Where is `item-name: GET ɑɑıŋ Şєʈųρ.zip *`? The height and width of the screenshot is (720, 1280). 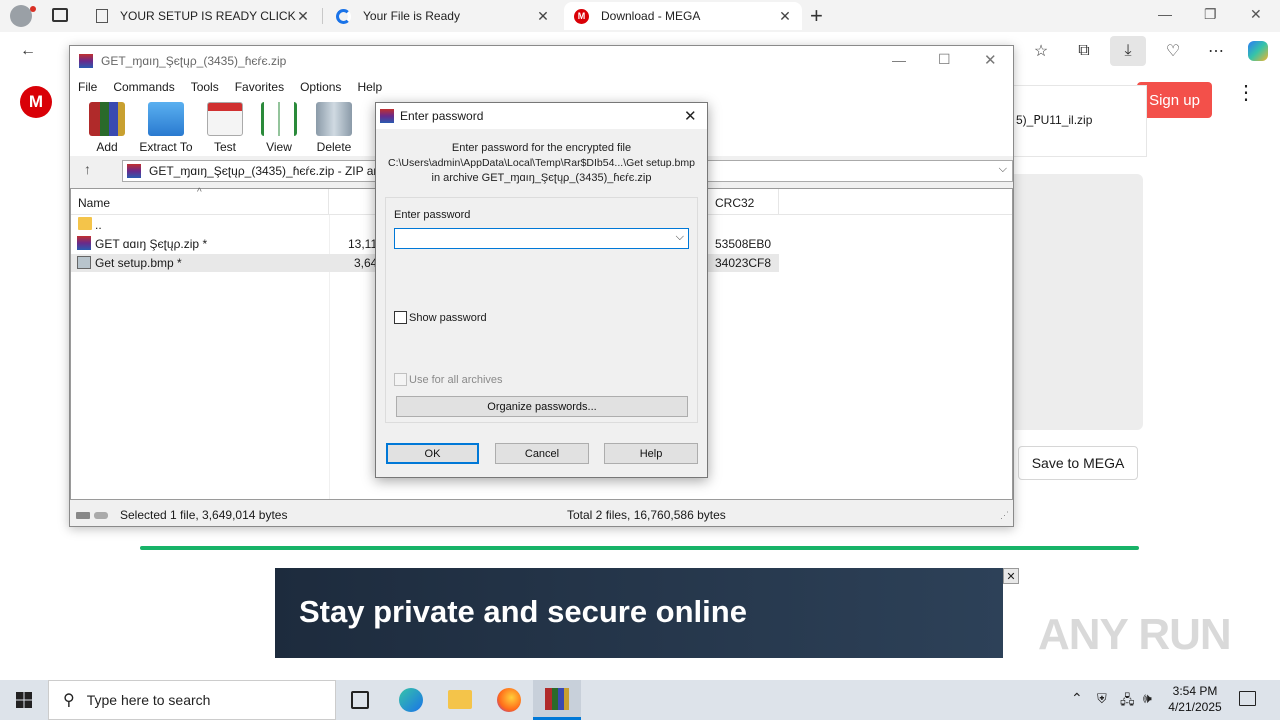 item-name: GET ɑɑıŋ Şєʈųρ.zip * is located at coordinates (151, 244).